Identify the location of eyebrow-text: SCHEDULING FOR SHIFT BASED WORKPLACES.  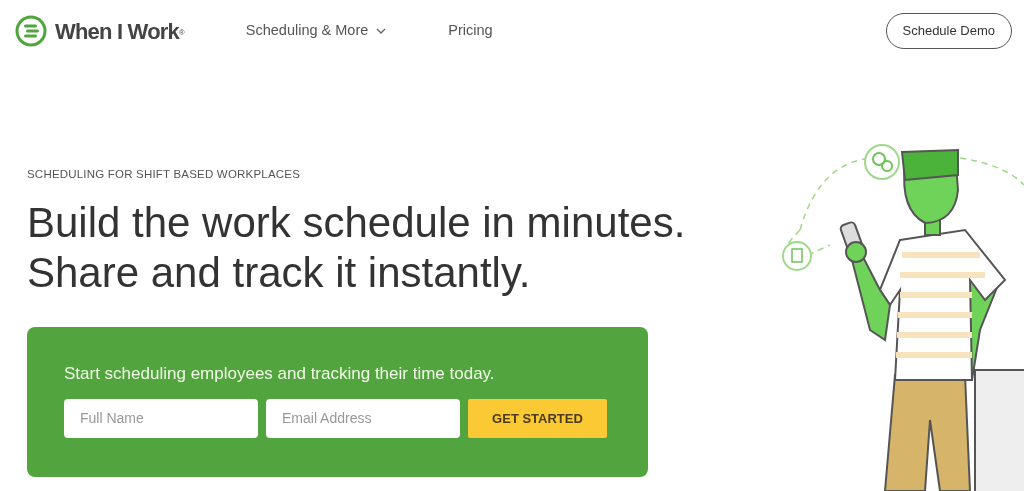
(164, 174).